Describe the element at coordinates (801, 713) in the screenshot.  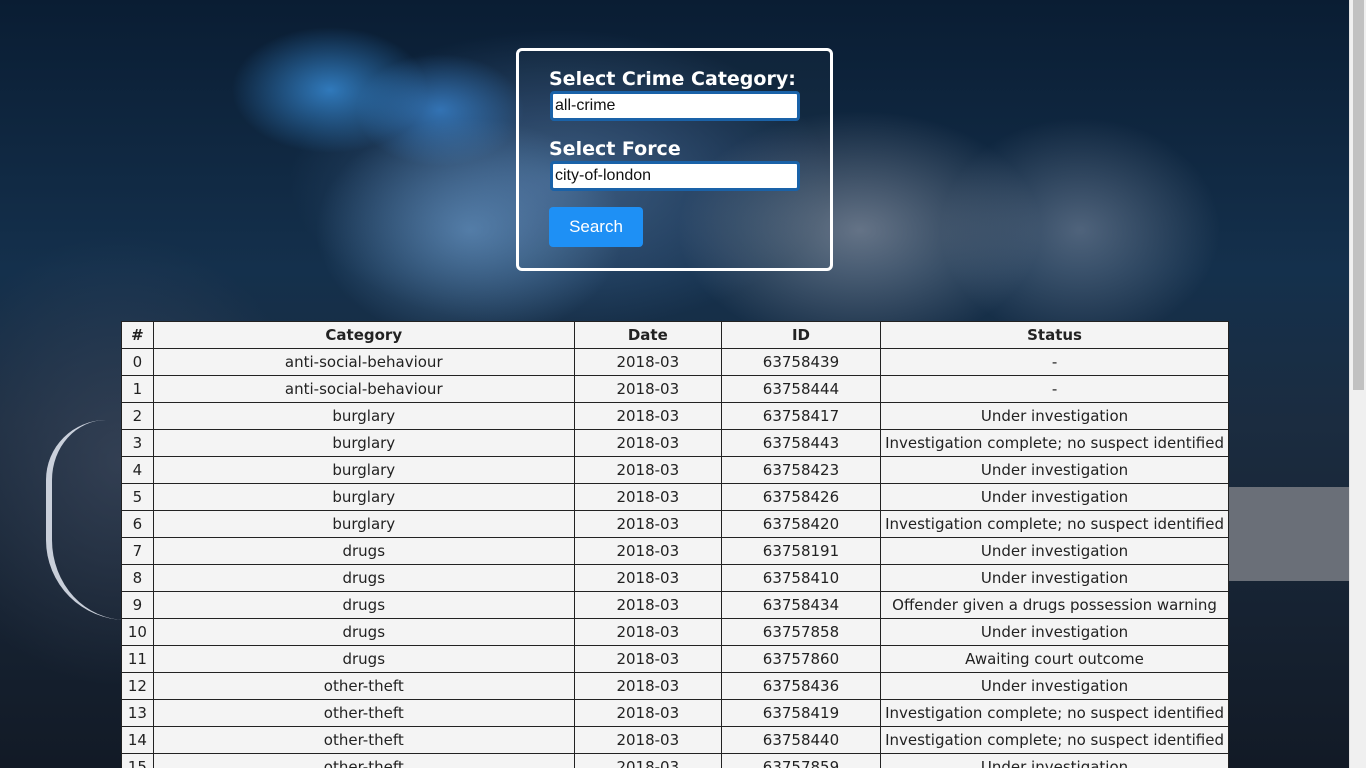
I see `row-id: 63758419` at that location.